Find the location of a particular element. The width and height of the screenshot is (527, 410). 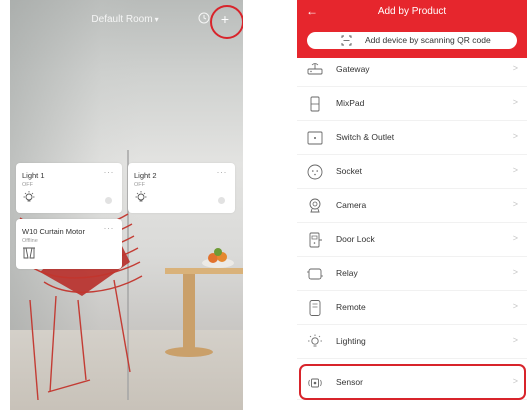

gateway-icon is located at coordinates (315, 69).